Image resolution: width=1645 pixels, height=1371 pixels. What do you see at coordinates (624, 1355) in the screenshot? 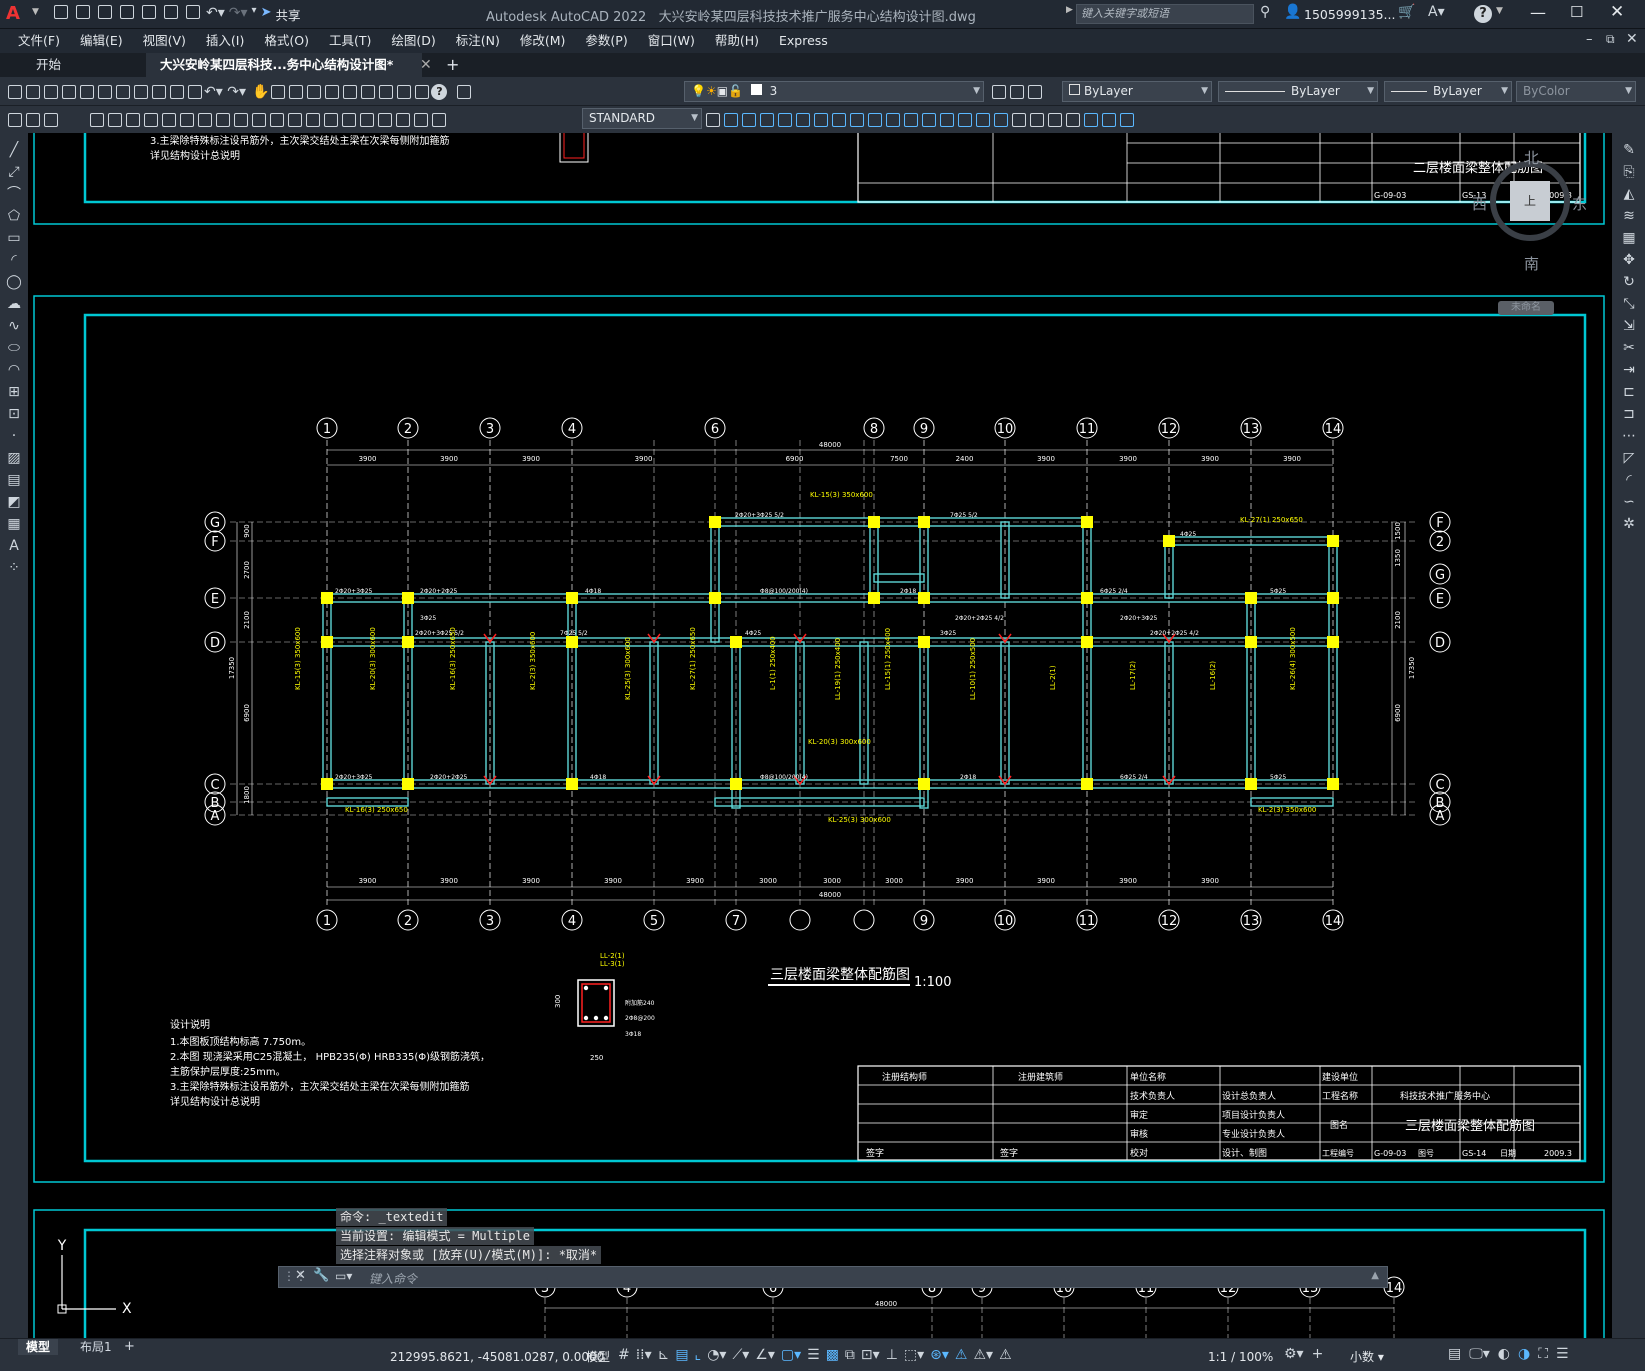
I see `grid-icon: #` at bounding box center [624, 1355].